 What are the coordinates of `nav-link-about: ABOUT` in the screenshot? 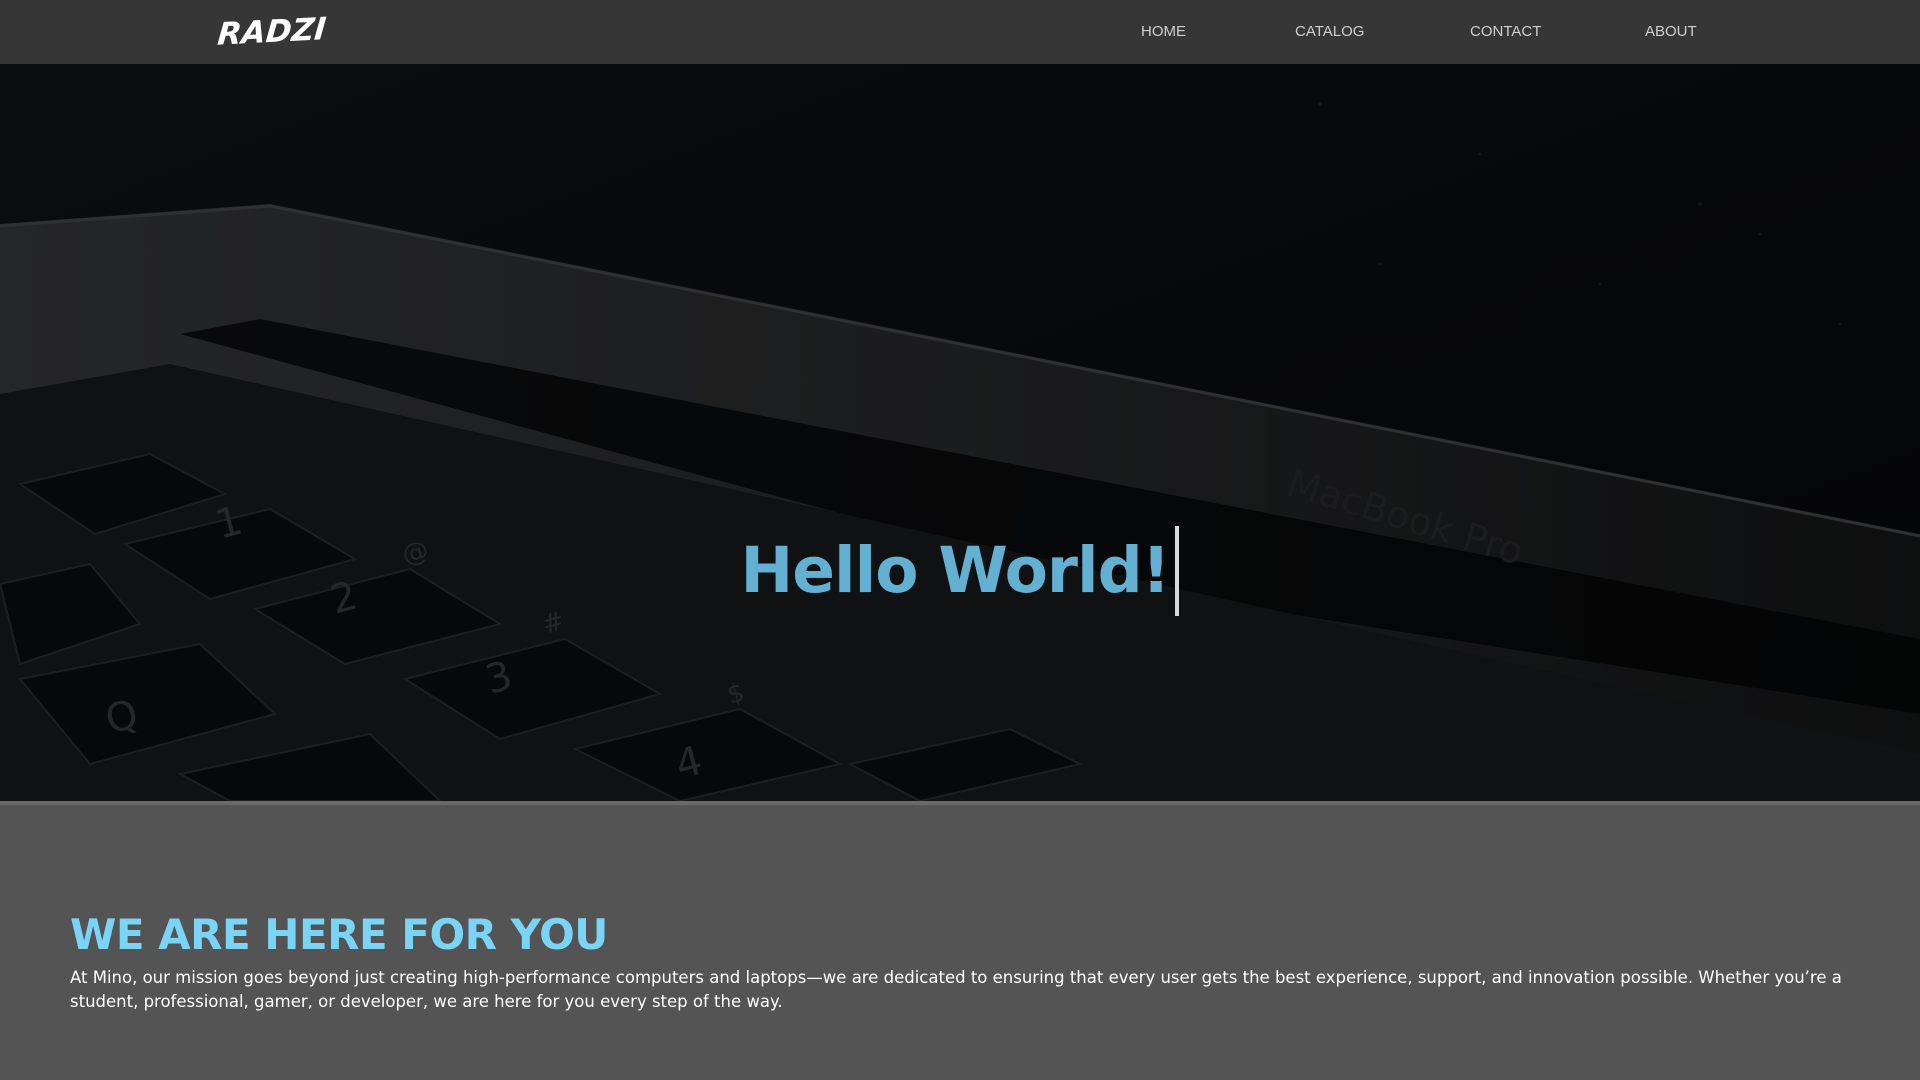 It's located at (1671, 32).